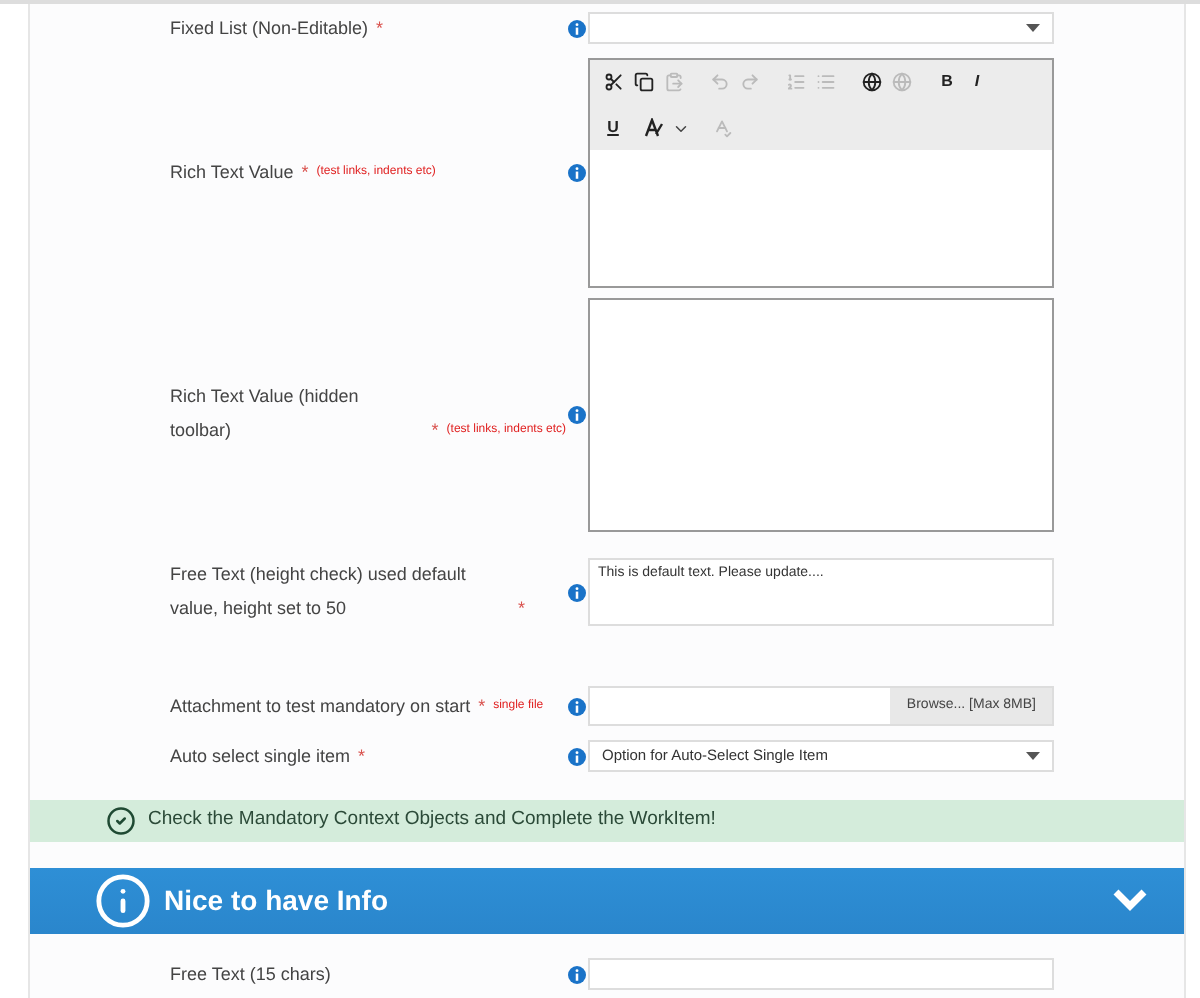  What do you see at coordinates (265, 414) in the screenshot?
I see `field-label: Rich Text Value (hidden toolbar)` at bounding box center [265, 414].